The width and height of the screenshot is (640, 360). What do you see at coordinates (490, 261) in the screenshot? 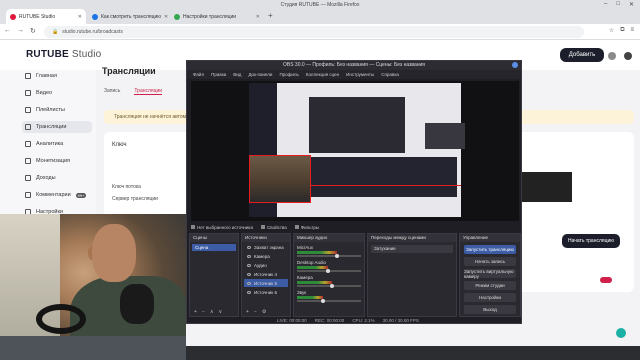
I see `start-recording-button: Начать запись` at bounding box center [490, 261].